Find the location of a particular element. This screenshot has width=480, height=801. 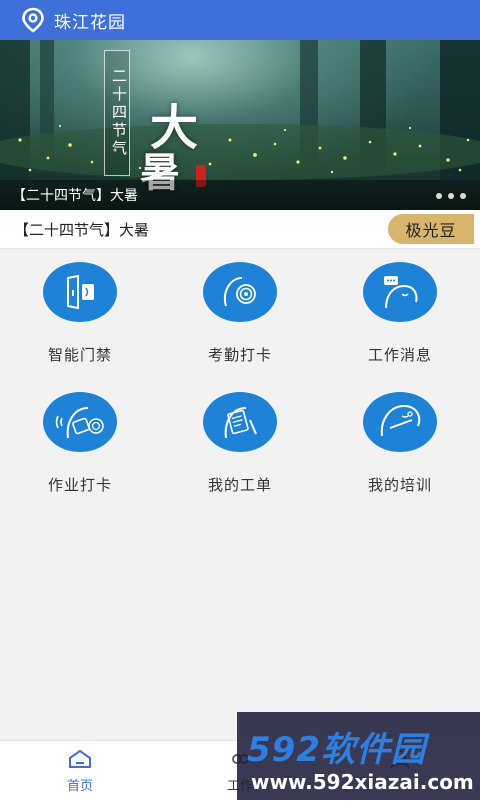

fingerprint-checkin-icon is located at coordinates (240, 292).